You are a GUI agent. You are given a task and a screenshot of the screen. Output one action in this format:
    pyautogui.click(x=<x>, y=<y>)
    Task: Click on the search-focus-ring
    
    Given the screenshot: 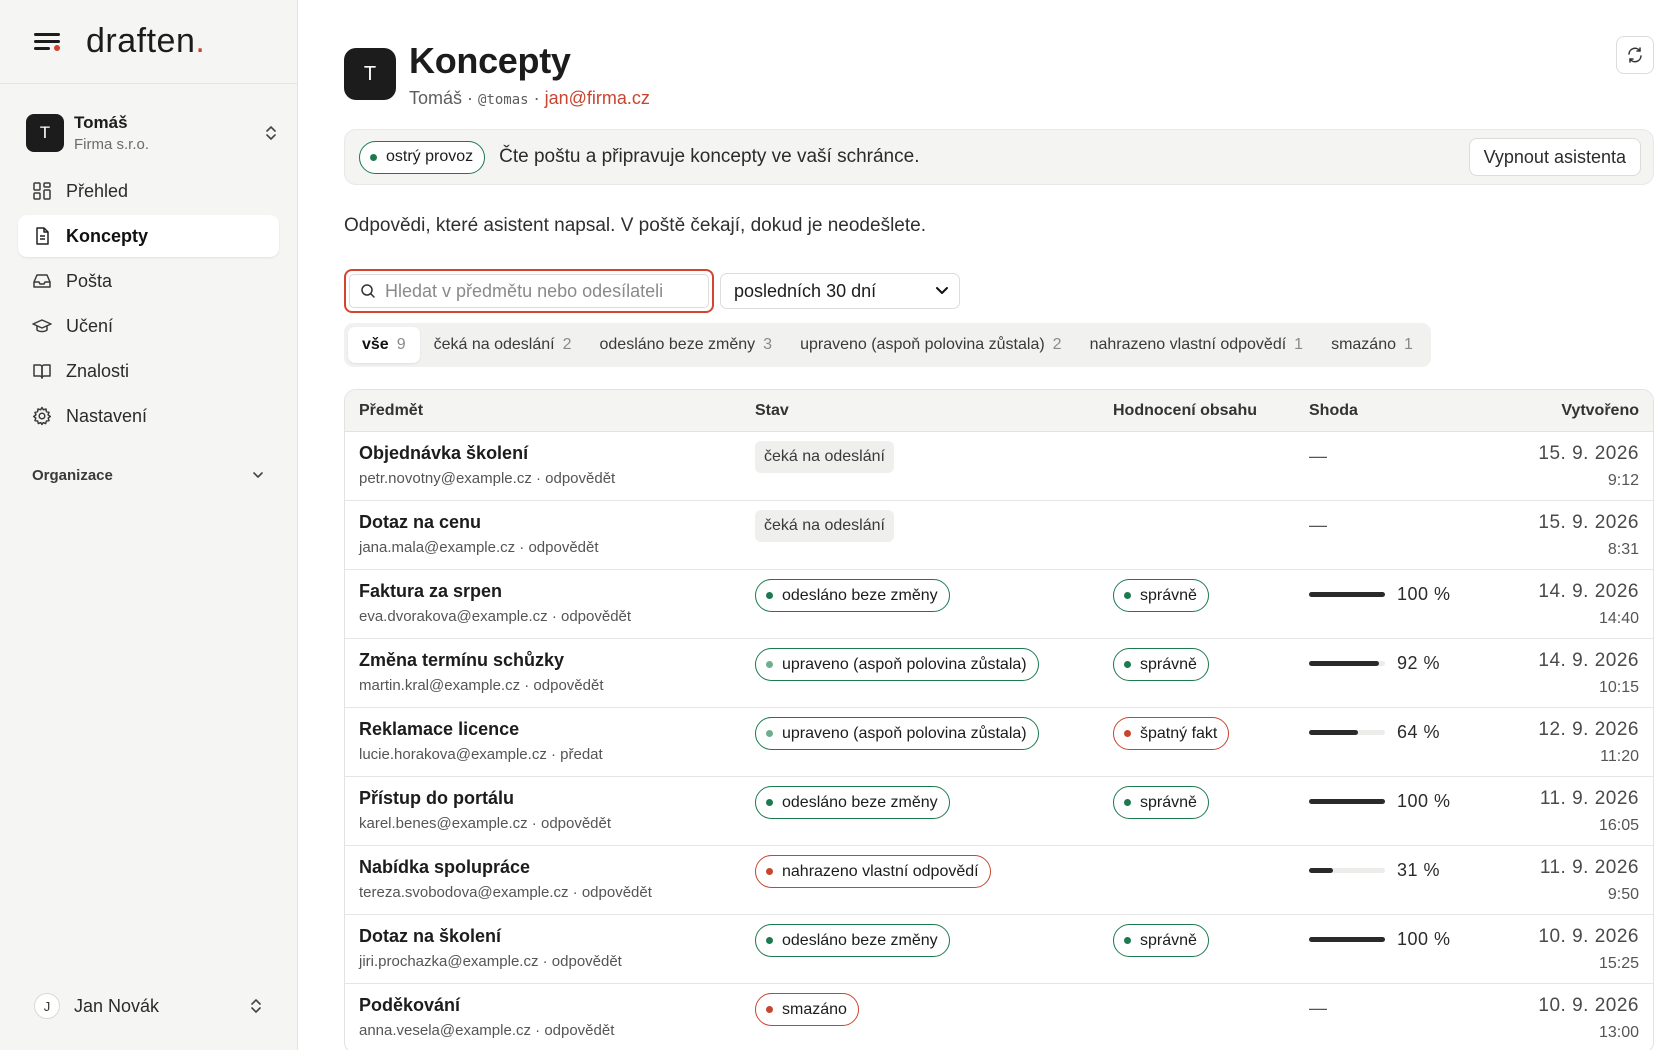 What is the action you would take?
    pyautogui.click(x=529, y=291)
    